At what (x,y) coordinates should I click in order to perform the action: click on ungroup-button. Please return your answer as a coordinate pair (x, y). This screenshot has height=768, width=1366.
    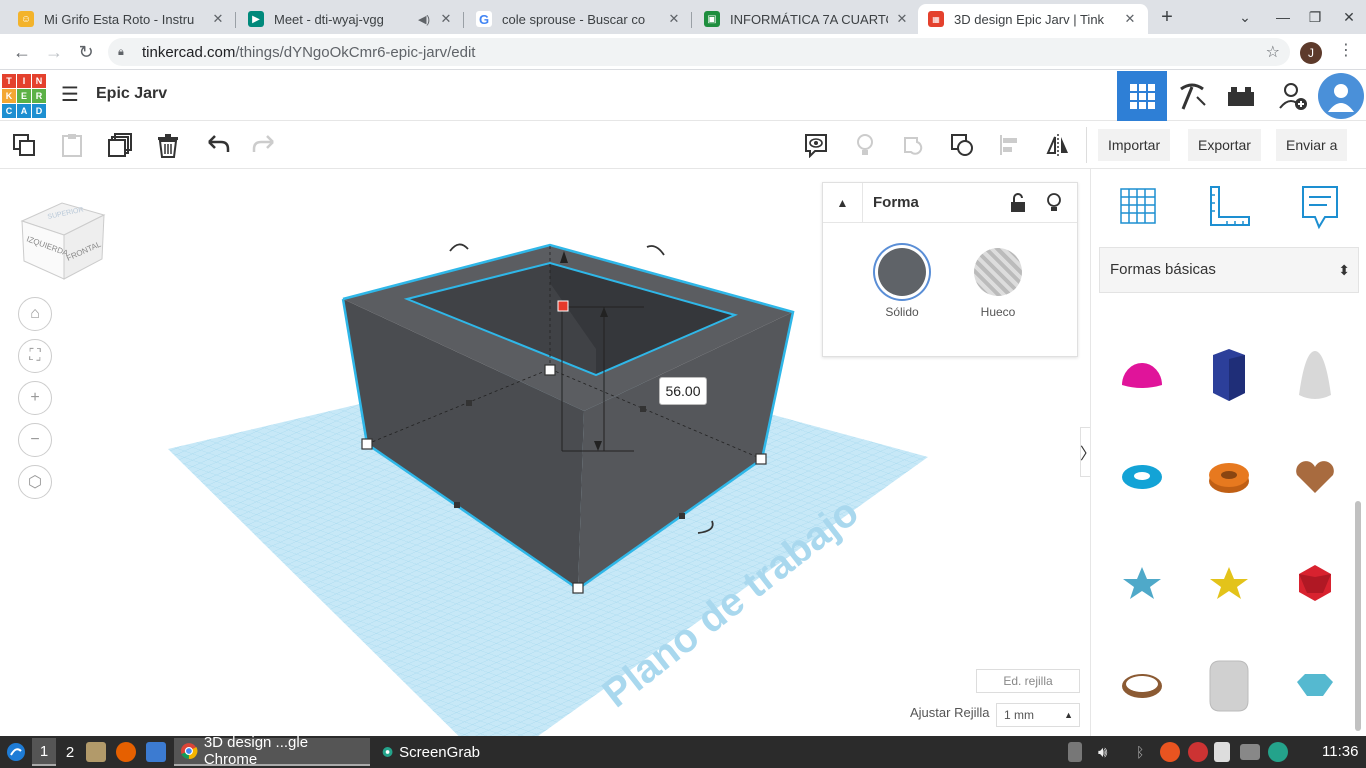
    Looking at the image, I should click on (962, 145).